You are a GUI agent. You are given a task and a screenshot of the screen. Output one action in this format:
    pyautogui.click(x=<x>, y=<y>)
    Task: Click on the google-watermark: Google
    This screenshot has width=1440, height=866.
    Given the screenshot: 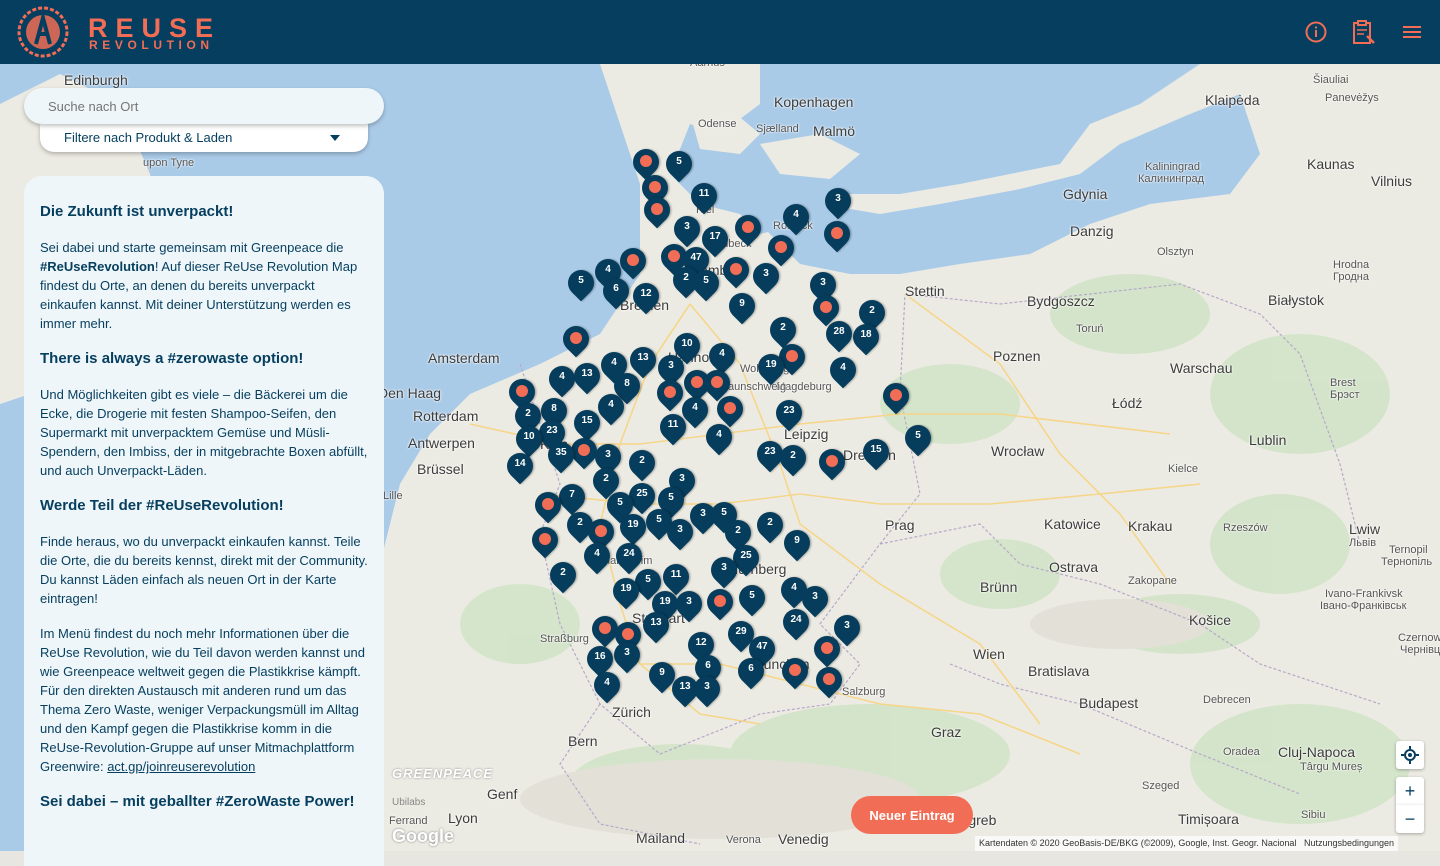 What is the action you would take?
    pyautogui.click(x=423, y=836)
    